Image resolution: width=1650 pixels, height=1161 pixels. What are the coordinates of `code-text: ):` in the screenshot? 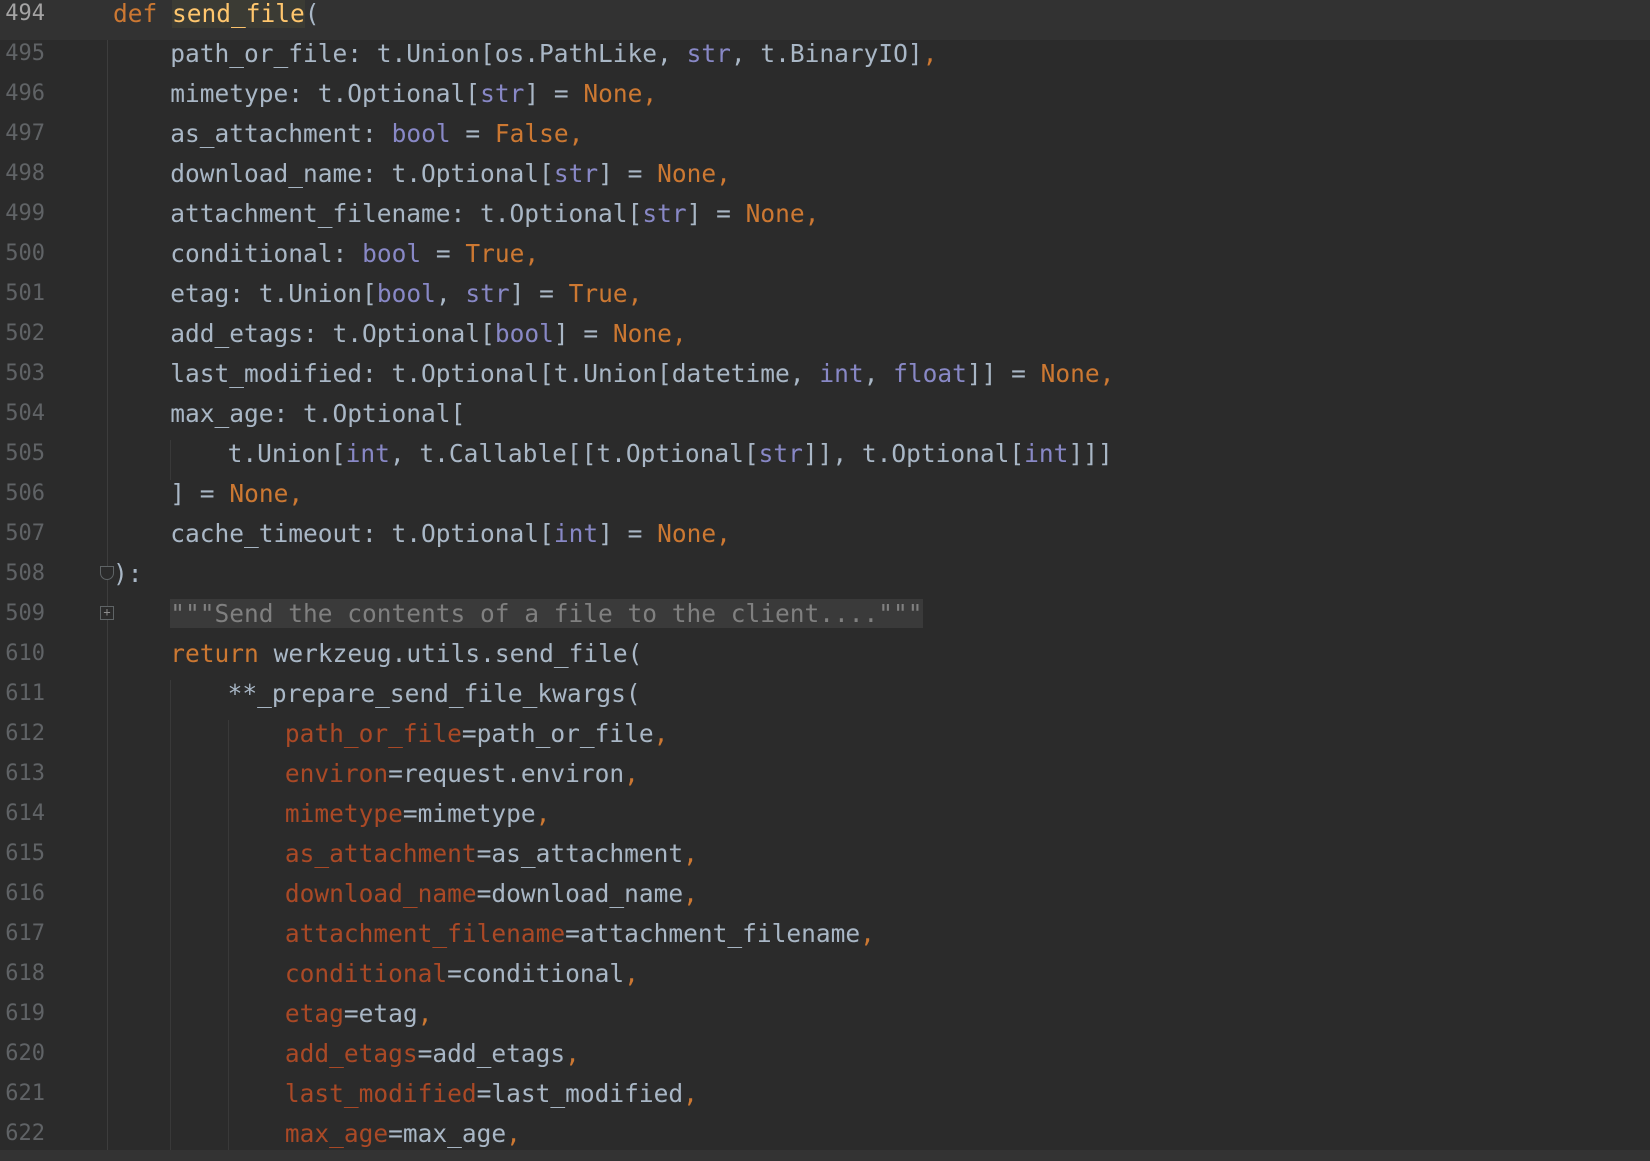 It's located at (128, 574).